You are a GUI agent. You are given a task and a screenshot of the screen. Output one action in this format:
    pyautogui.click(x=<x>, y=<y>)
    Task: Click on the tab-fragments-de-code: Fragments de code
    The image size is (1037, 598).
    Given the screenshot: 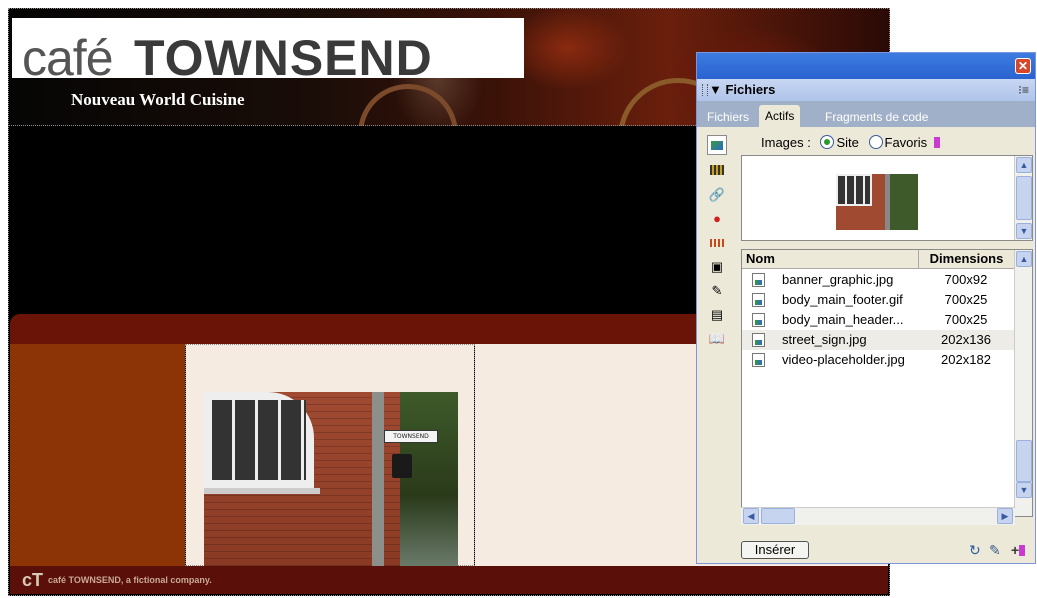 What is the action you would take?
    pyautogui.click(x=876, y=117)
    